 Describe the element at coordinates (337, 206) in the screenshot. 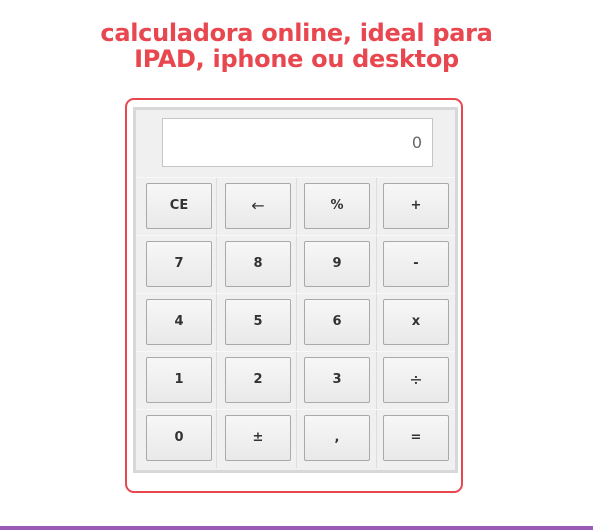

I see `percent-button: %` at that location.